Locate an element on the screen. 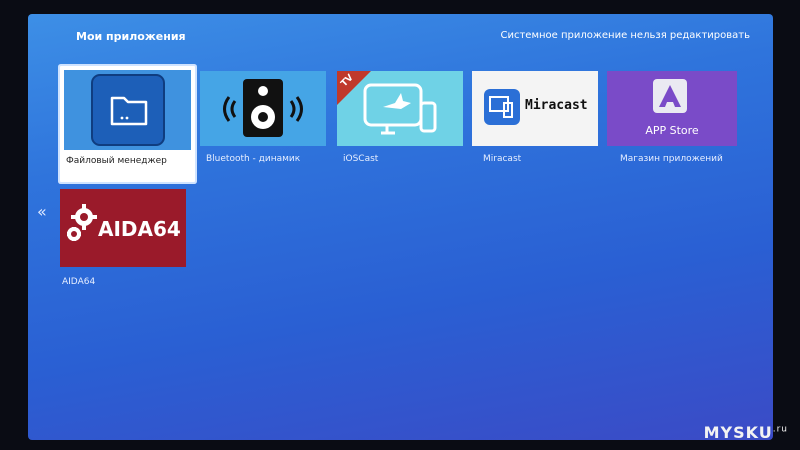 The image size is (800, 450). app-label: AIDA64 is located at coordinates (79, 282).